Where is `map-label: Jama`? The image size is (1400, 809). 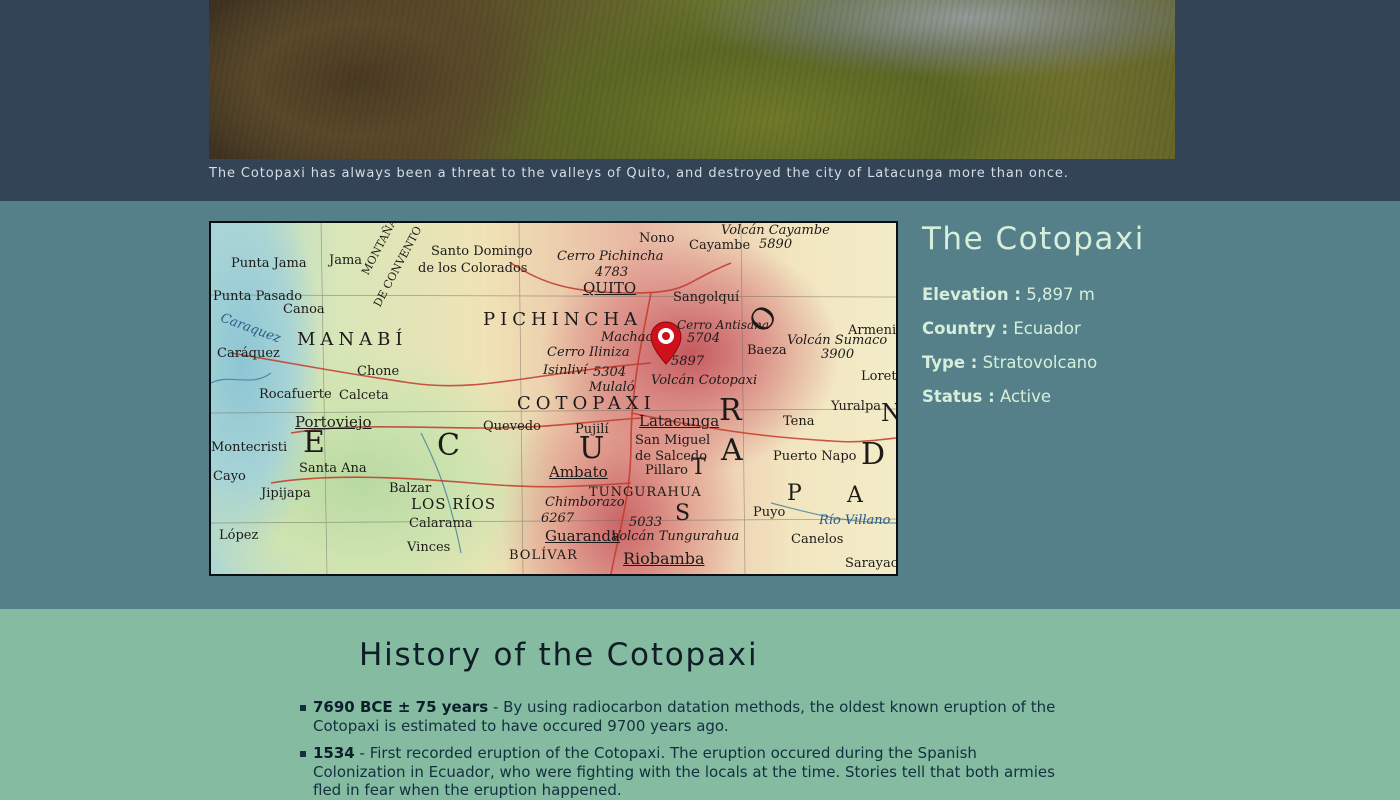
map-label: Jama is located at coordinates (346, 260).